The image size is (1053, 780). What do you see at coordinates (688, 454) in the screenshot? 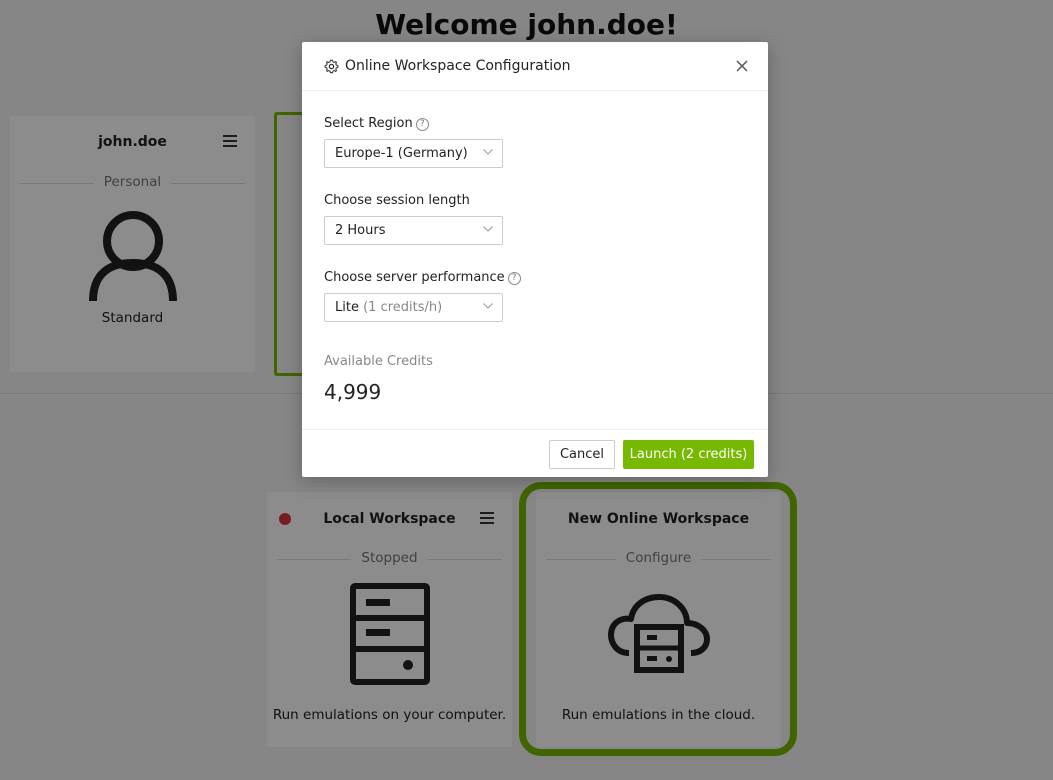
I see `launch-button: Launch (2 credits)` at bounding box center [688, 454].